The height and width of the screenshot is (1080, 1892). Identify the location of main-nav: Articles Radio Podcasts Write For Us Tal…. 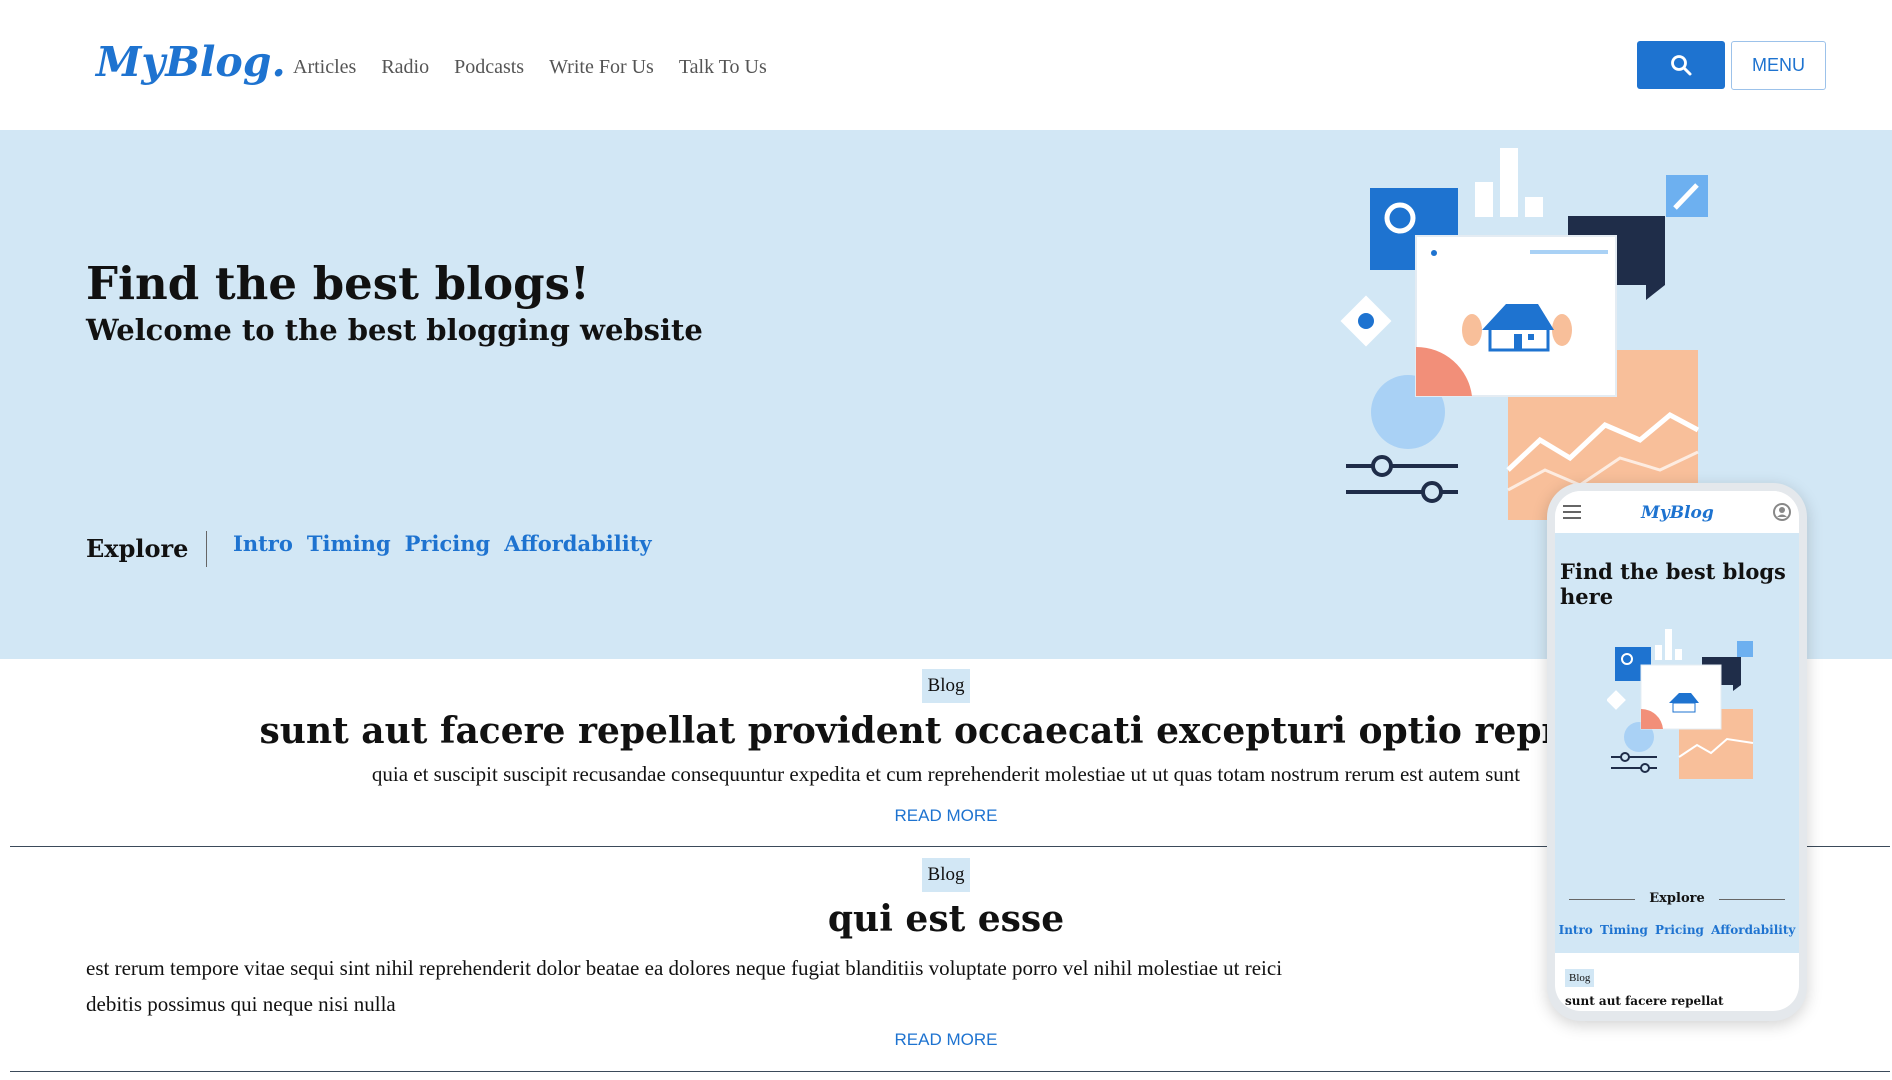
(530, 67).